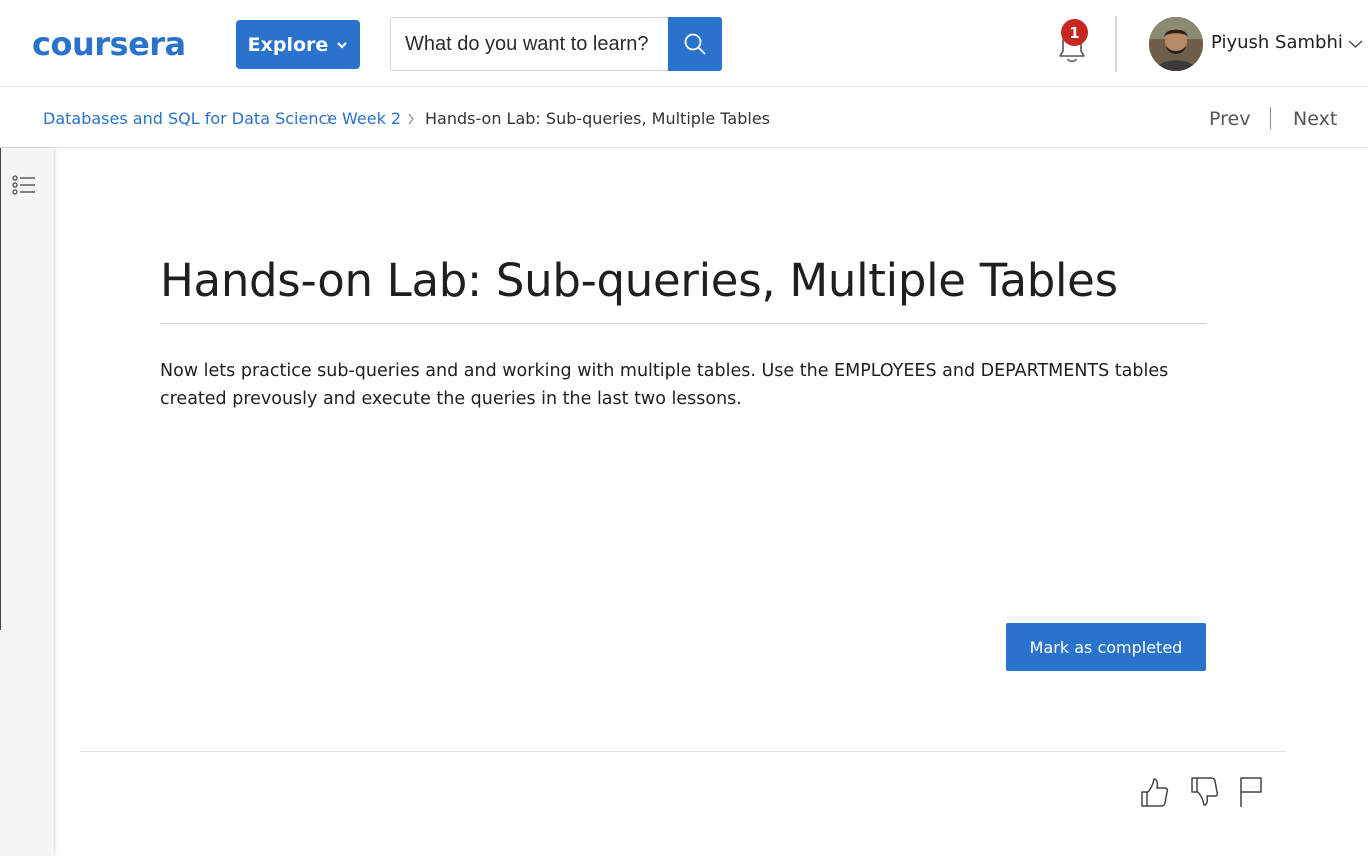  Describe the element at coordinates (190, 118) in the screenshot. I see `breadcrumb-course-link: Databases and SQL for Data Science` at that location.